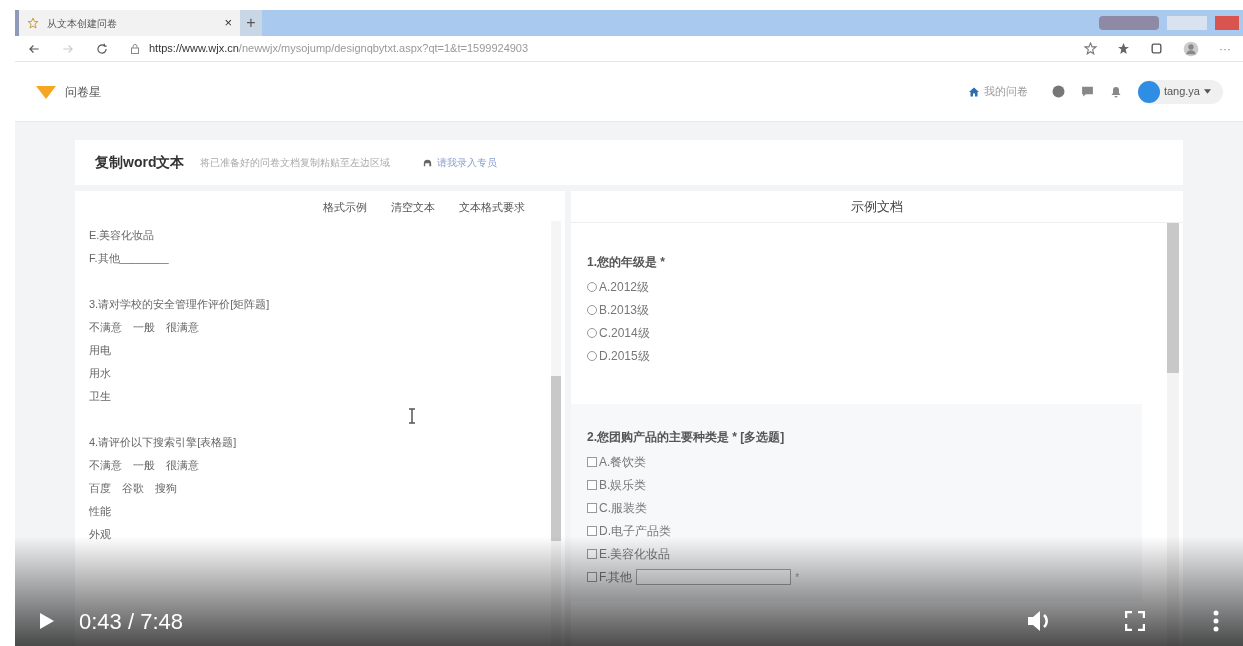 The height and width of the screenshot is (646, 1243). I want to click on toolbar-link: 文本格式要求, so click(492, 210).